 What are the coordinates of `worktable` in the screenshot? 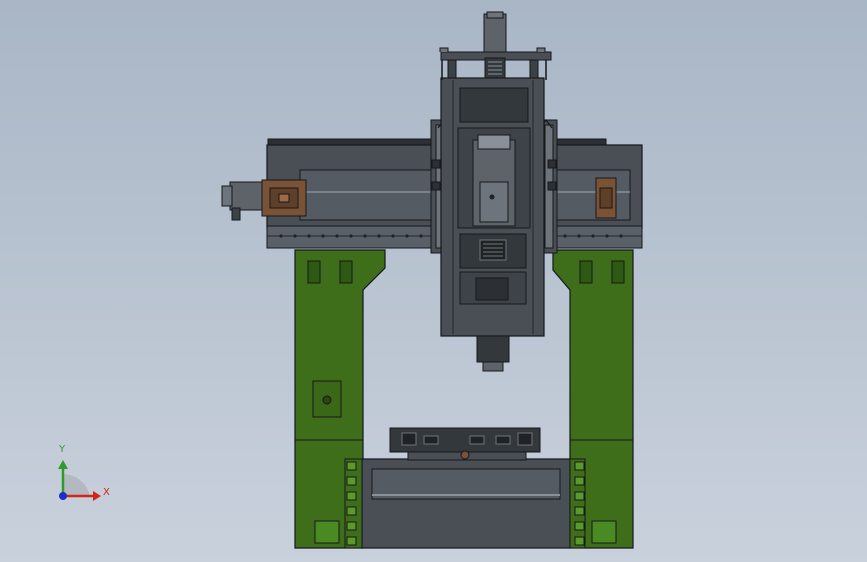 It's located at (465, 444).